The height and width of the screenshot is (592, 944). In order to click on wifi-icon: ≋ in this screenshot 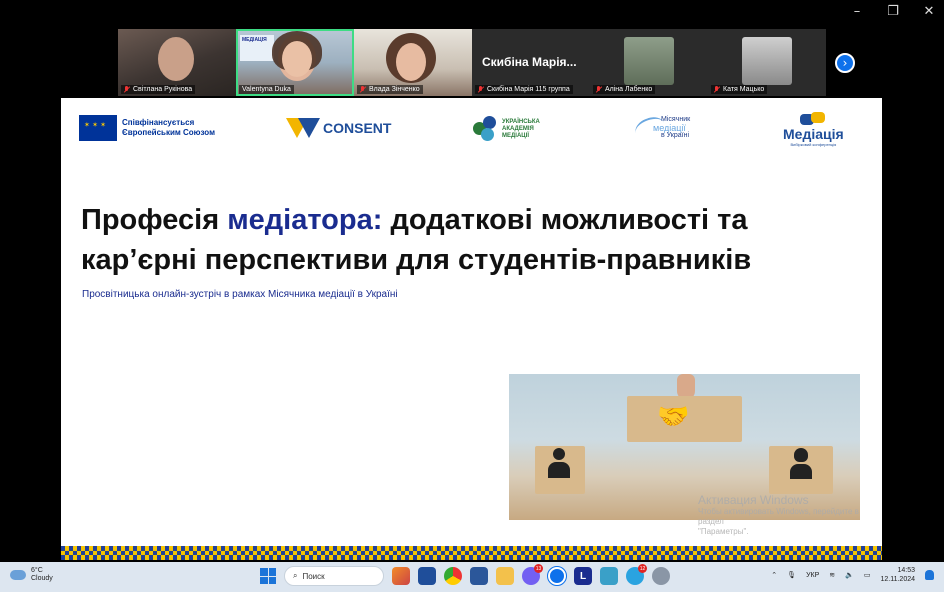, I will do `click(832, 575)`.